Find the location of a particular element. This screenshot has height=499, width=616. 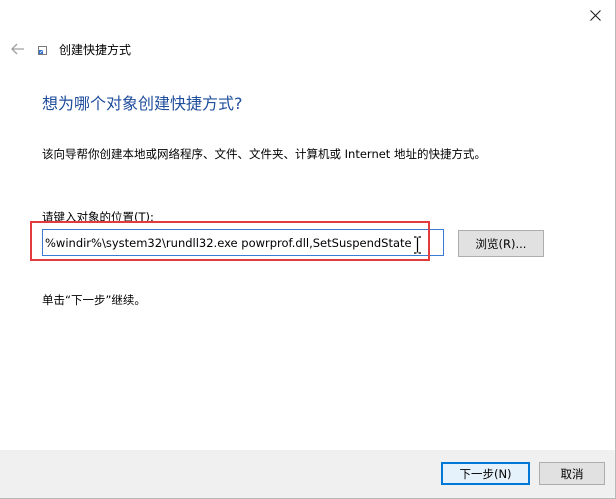

back-arrow-icon is located at coordinates (17, 49).